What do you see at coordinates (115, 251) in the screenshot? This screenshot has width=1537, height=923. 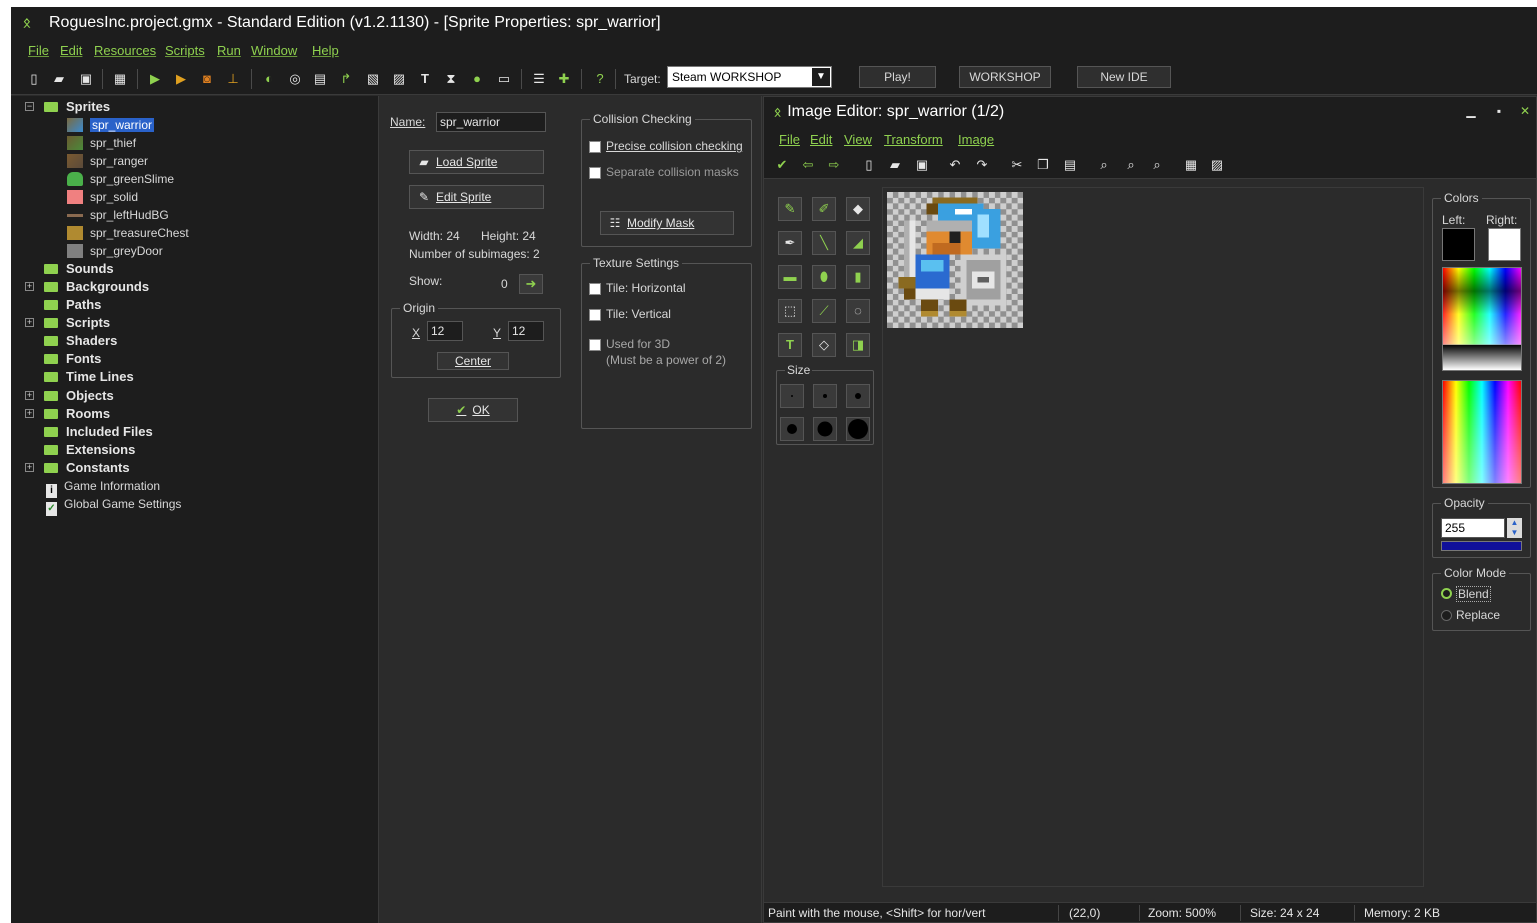 I see `tree-item-spr-greydoor: spr_greyDoor` at bounding box center [115, 251].